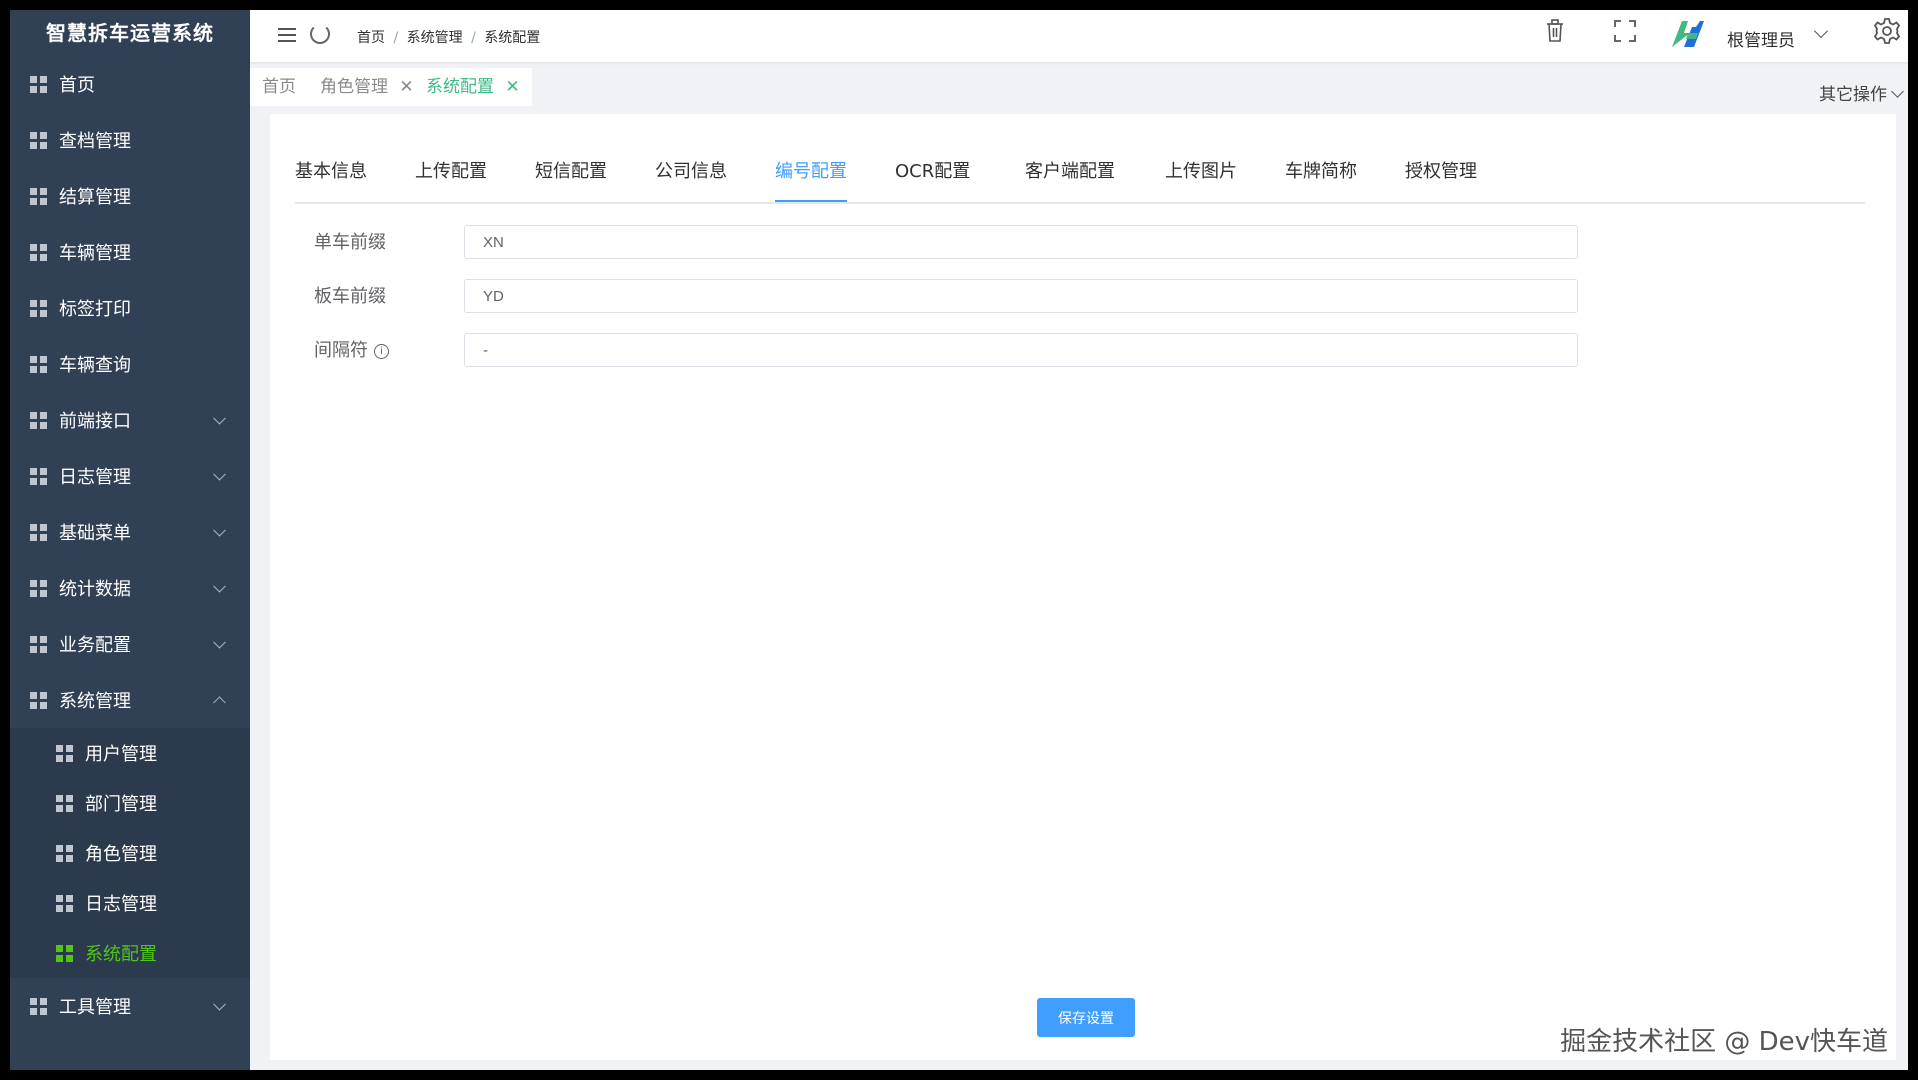 This screenshot has width=1918, height=1080. Describe the element at coordinates (77, 85) in the screenshot. I see `sidebar-item-label: 首页` at that location.